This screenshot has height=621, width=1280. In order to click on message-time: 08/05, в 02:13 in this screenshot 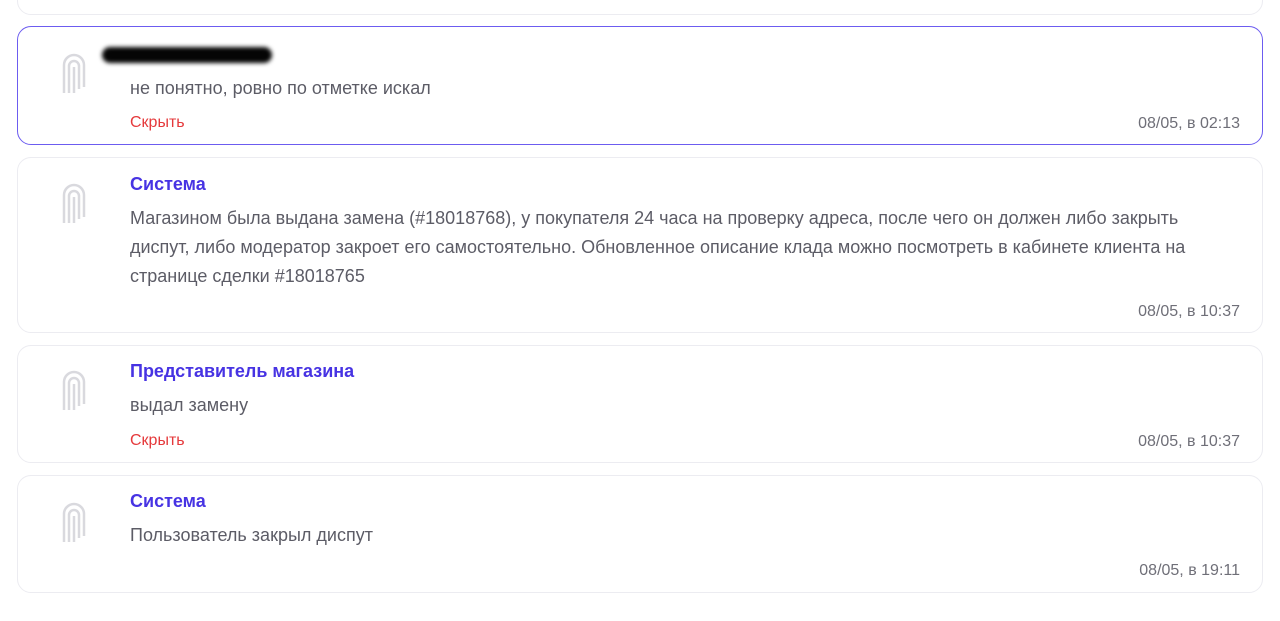, I will do `click(1189, 123)`.